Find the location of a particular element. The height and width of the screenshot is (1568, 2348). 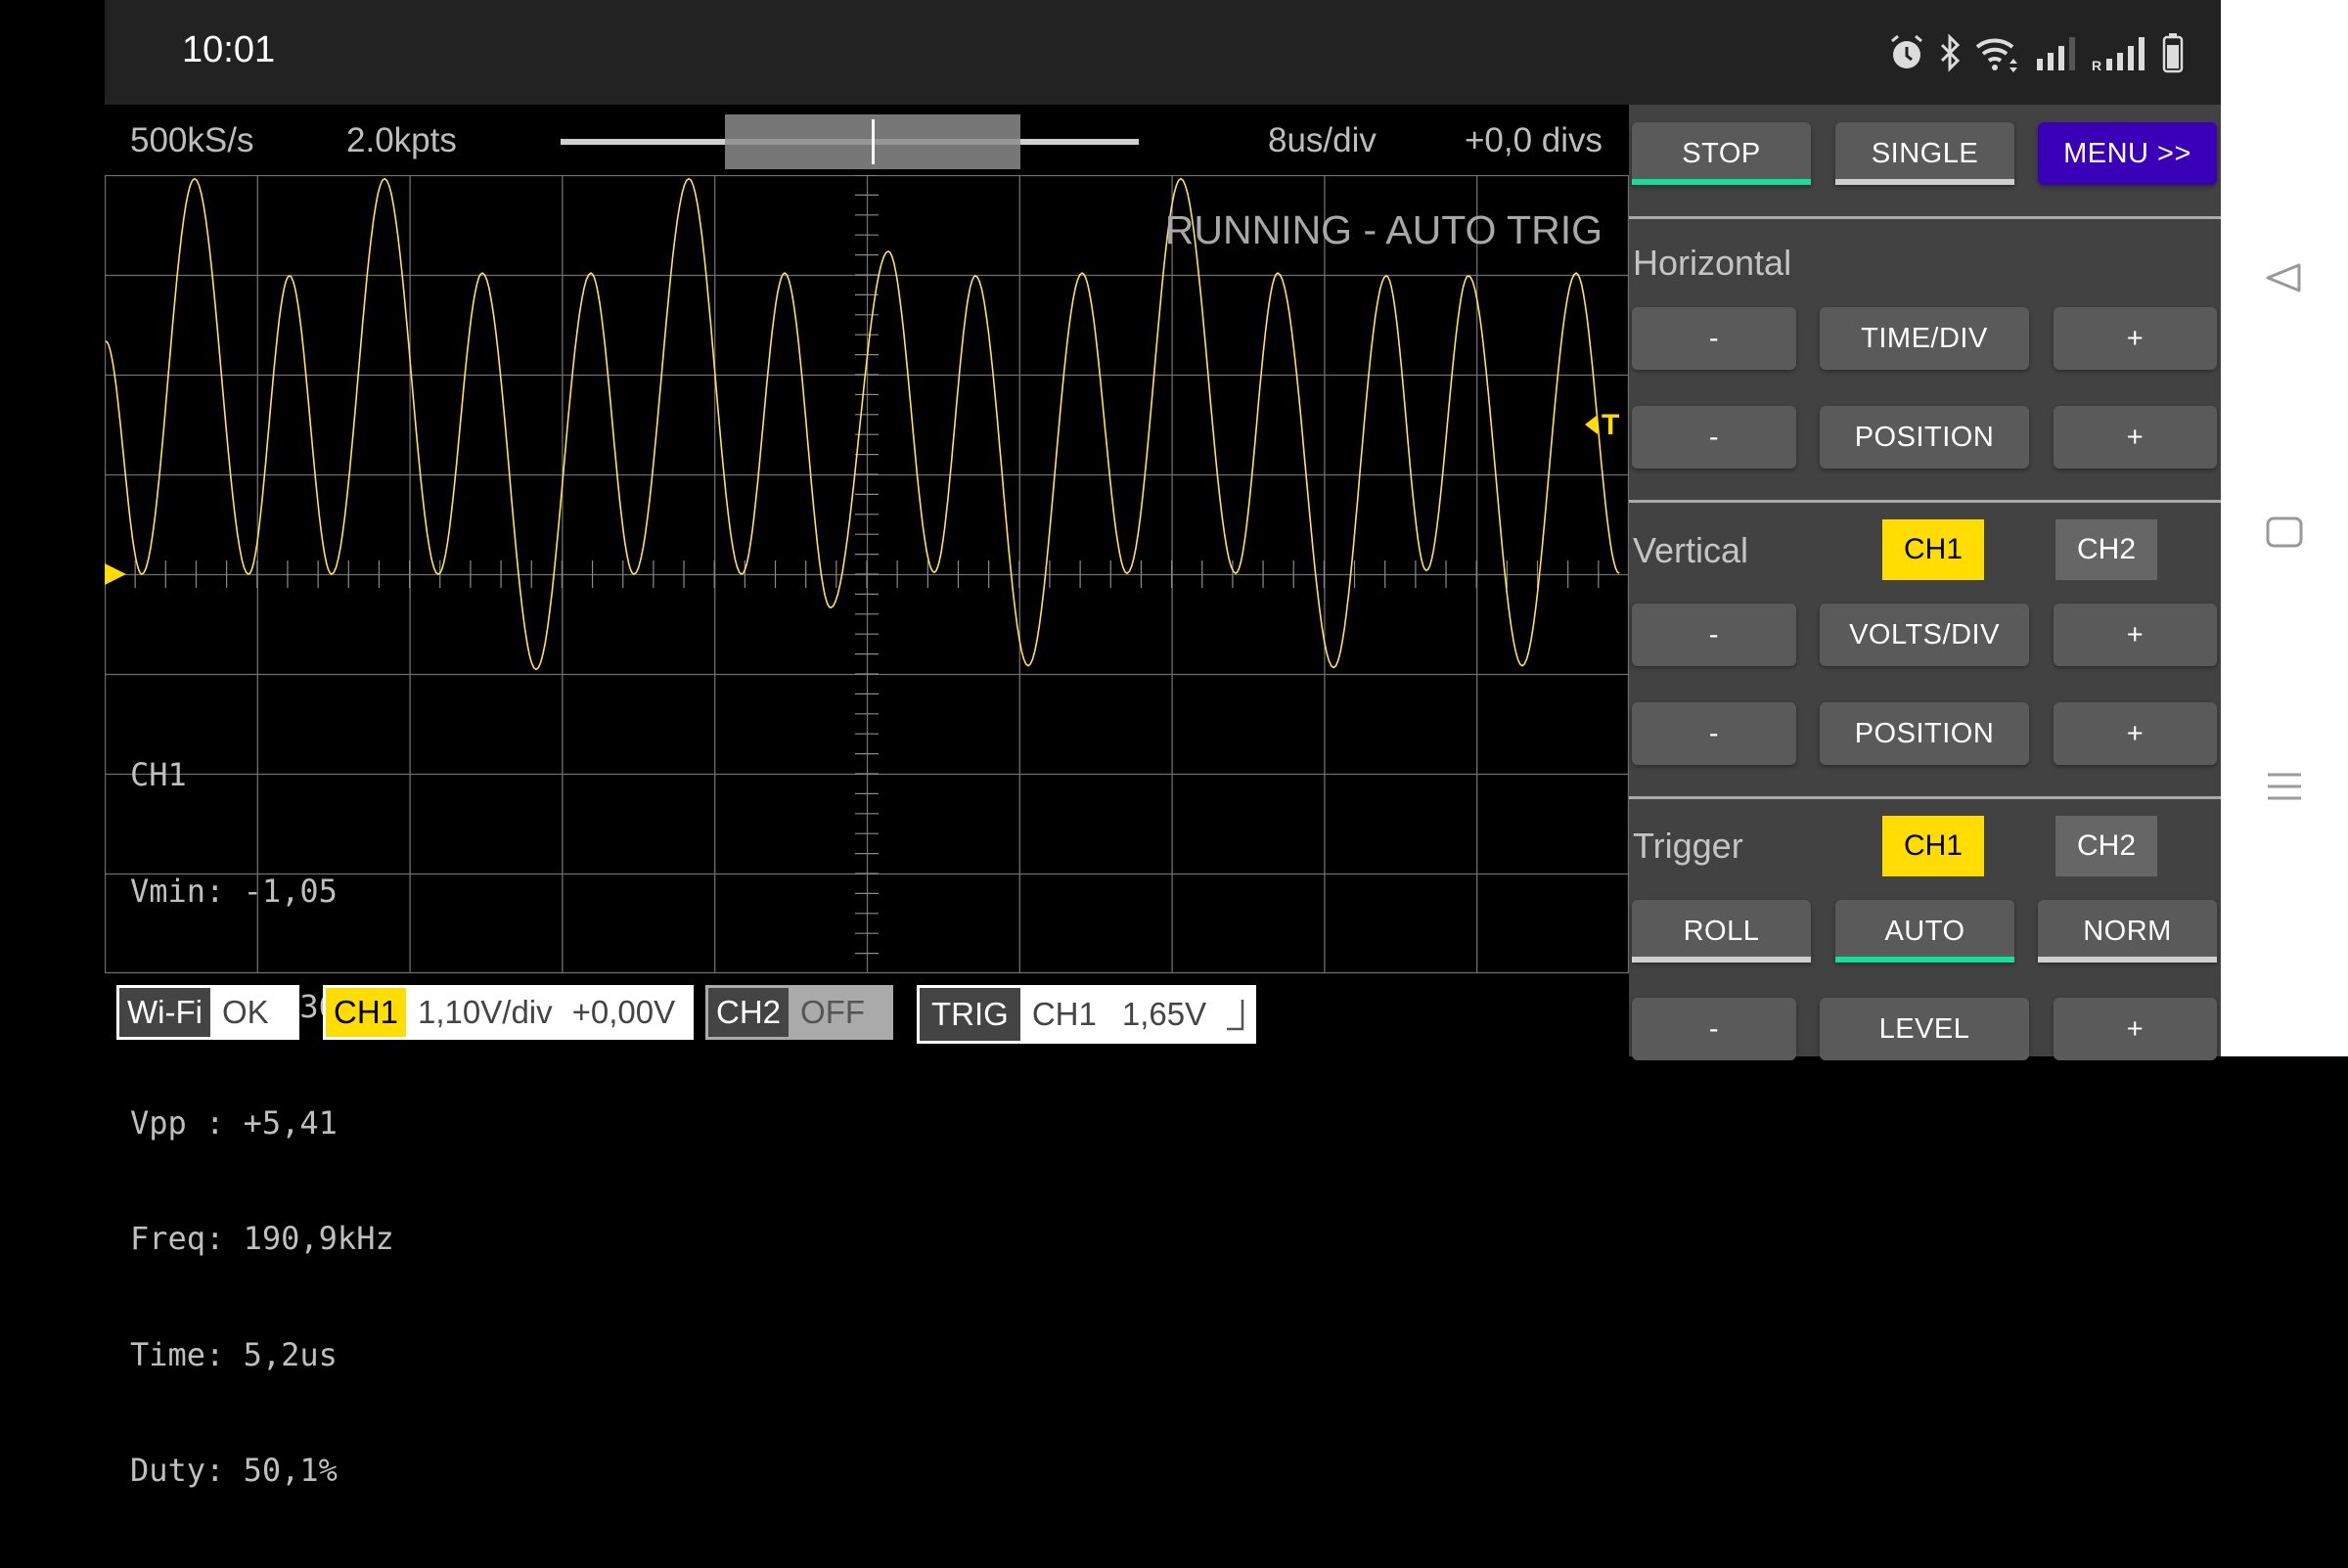

ch2-status: CH2 OFF is located at coordinates (799, 1013).